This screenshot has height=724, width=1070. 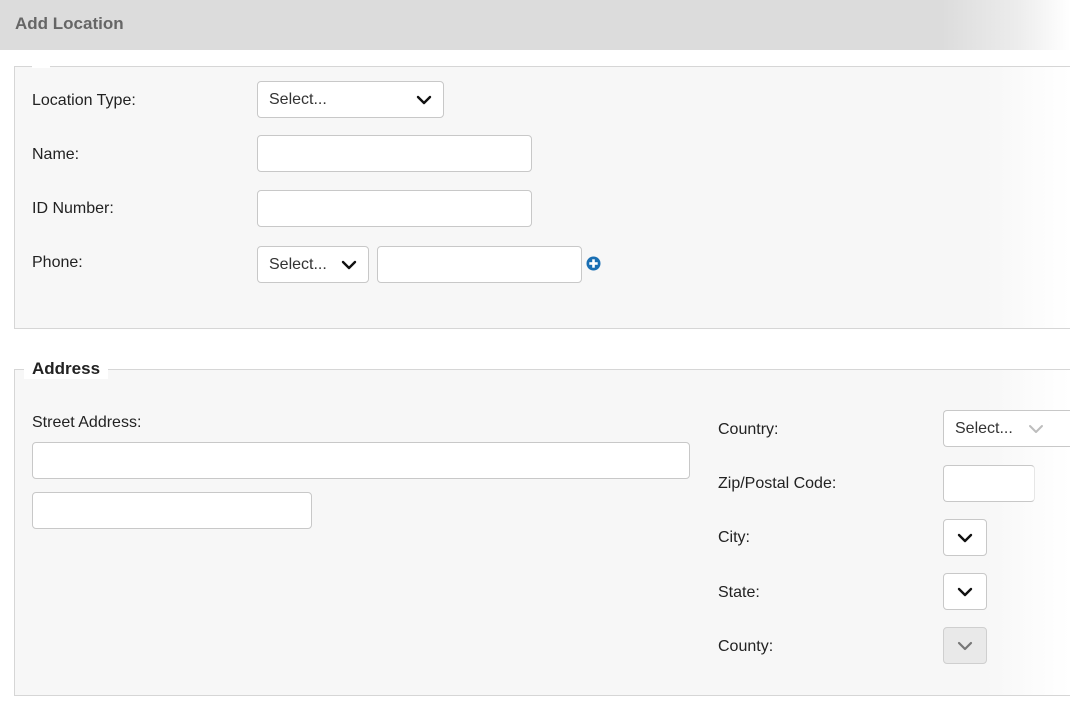 I want to click on phone-number-input, so click(x=479, y=264).